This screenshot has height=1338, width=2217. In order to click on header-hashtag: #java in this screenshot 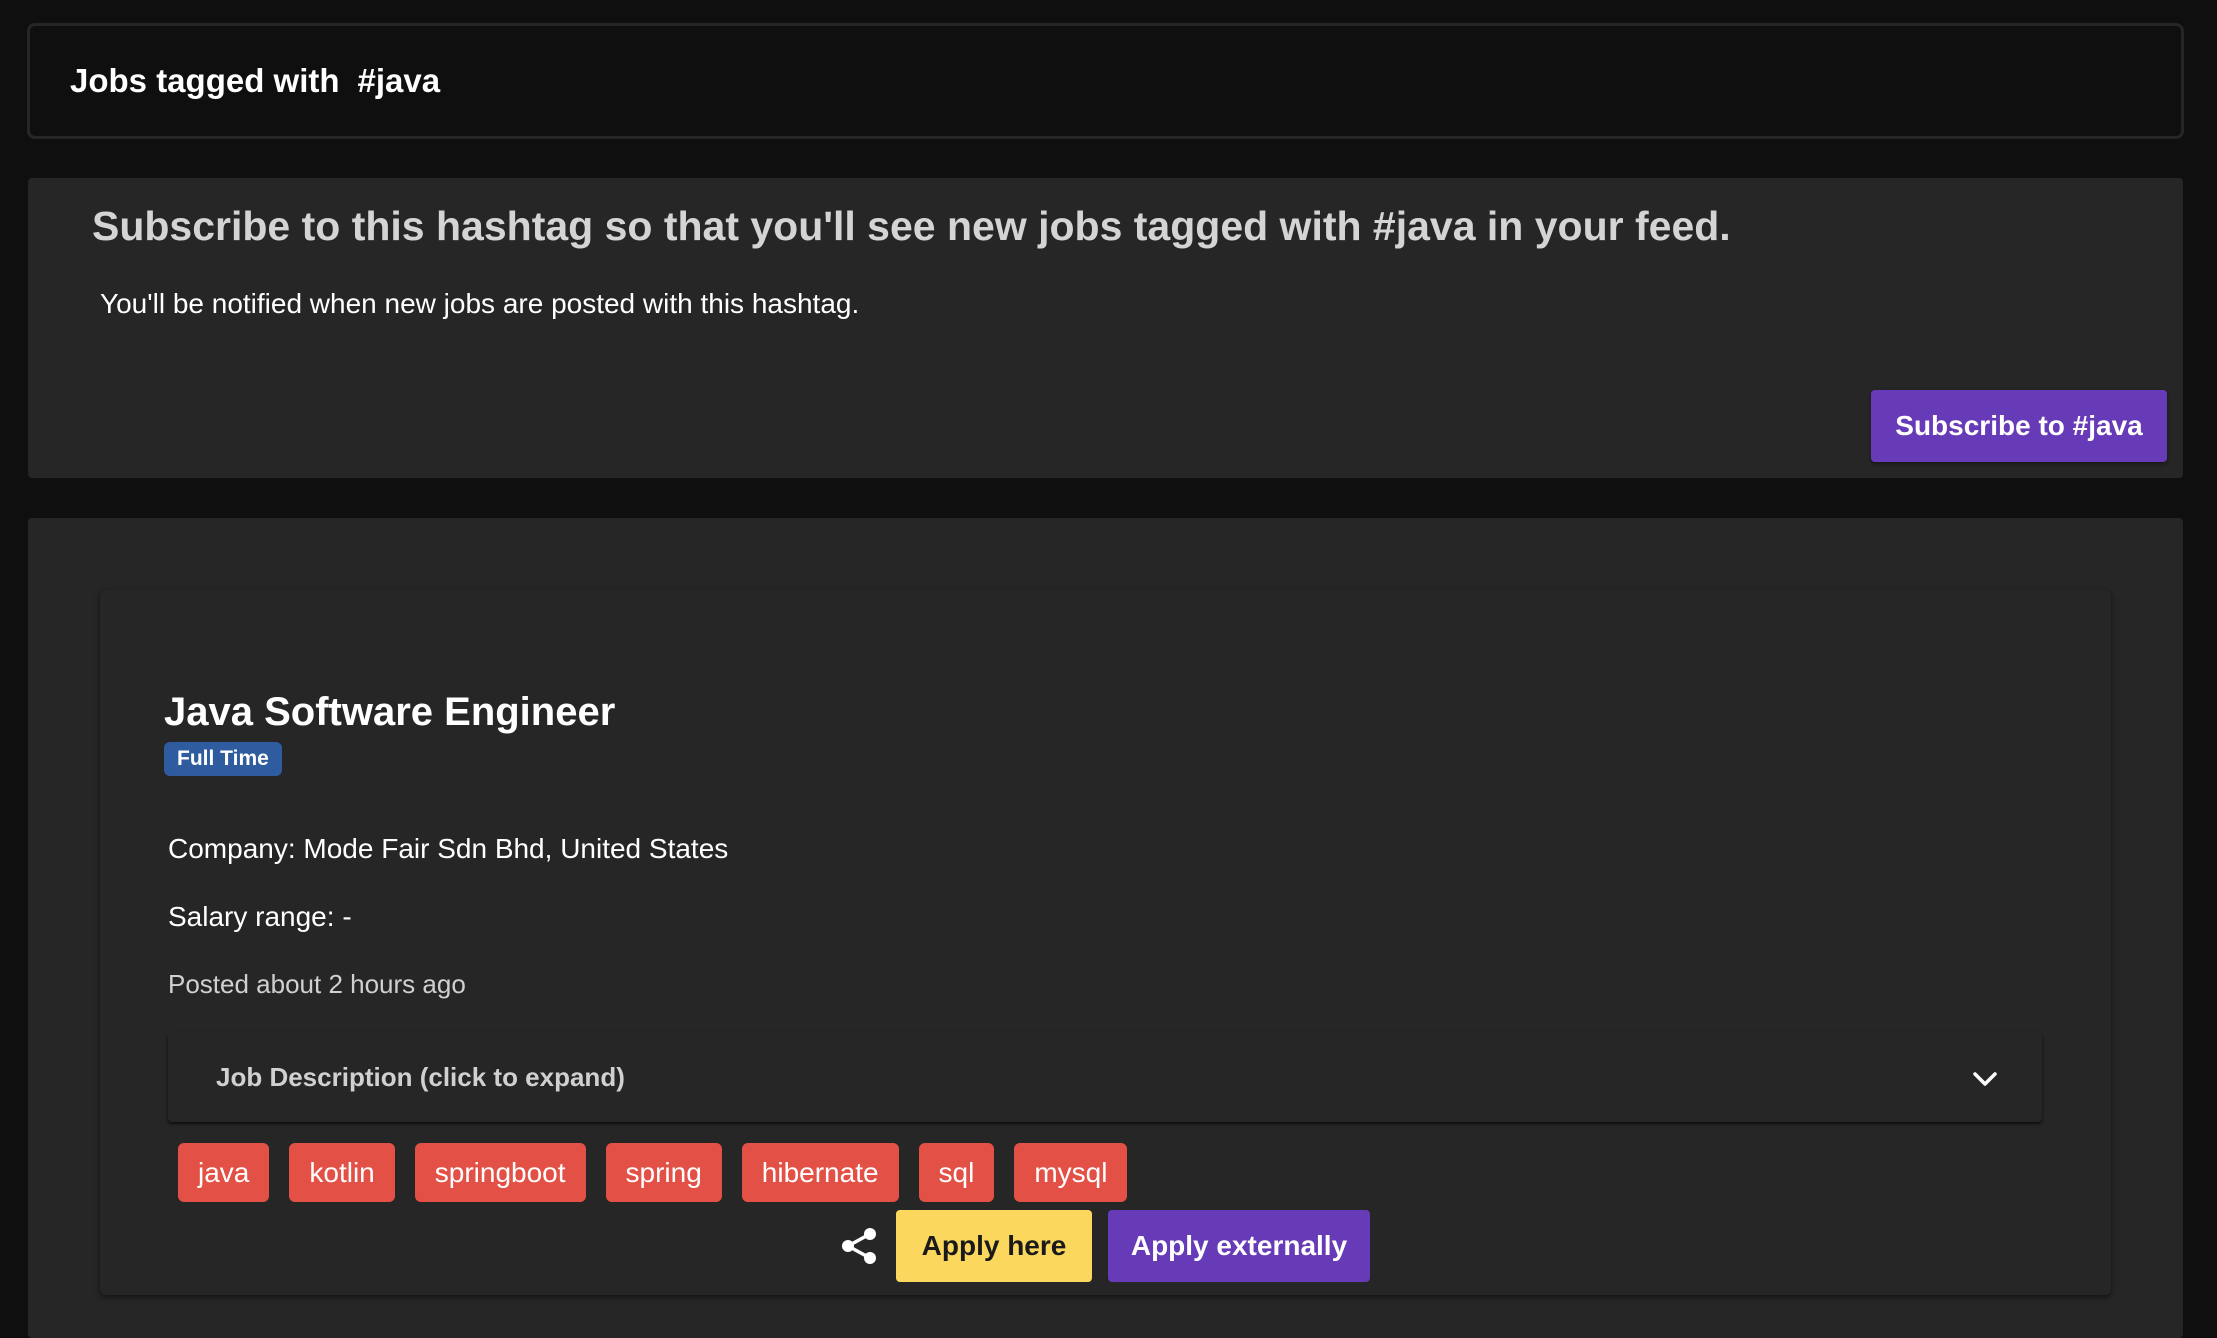, I will do `click(399, 80)`.